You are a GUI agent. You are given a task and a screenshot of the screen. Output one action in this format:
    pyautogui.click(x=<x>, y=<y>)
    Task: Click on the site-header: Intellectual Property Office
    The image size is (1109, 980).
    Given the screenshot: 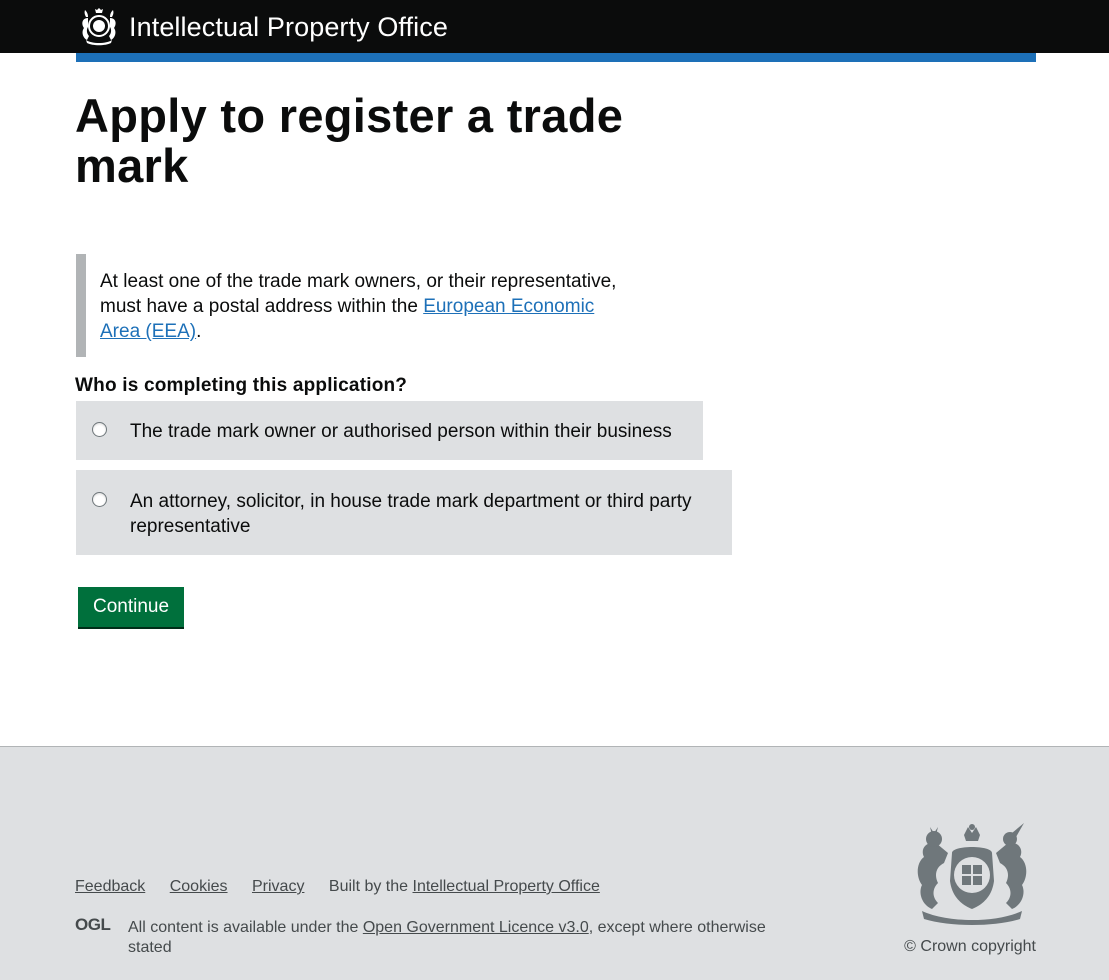 What is the action you would take?
    pyautogui.click(x=554, y=26)
    